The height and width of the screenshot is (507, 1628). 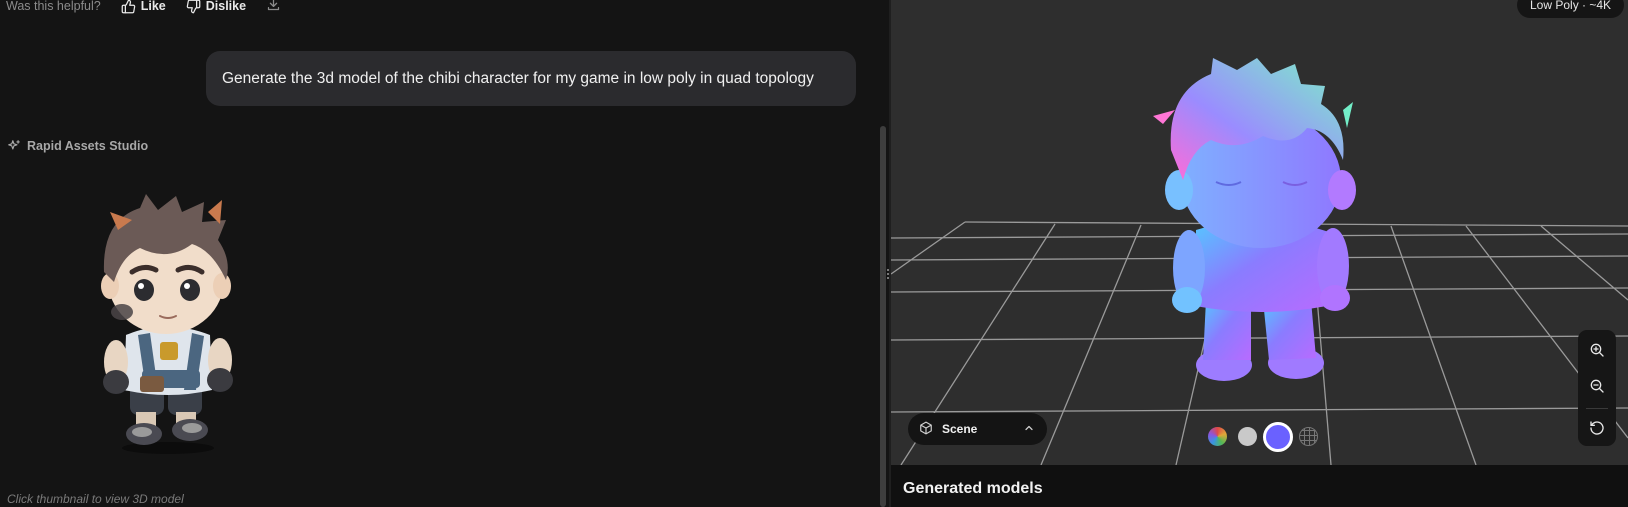 I want to click on zoom-out-button, so click(x=1597, y=386).